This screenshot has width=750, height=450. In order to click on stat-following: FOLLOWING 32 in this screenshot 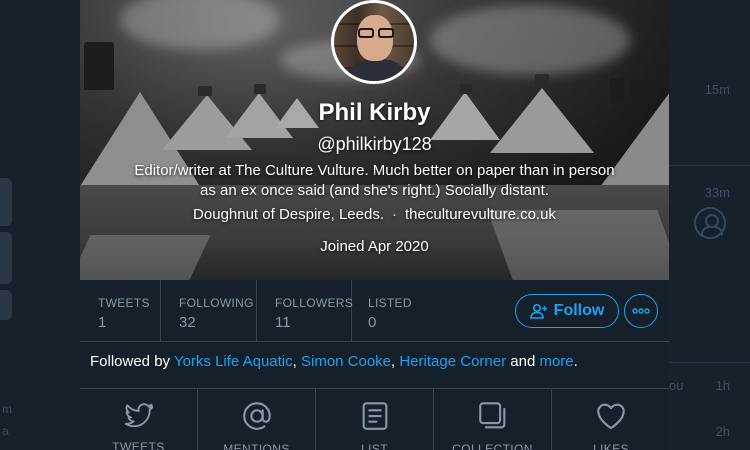, I will do `click(209, 311)`.